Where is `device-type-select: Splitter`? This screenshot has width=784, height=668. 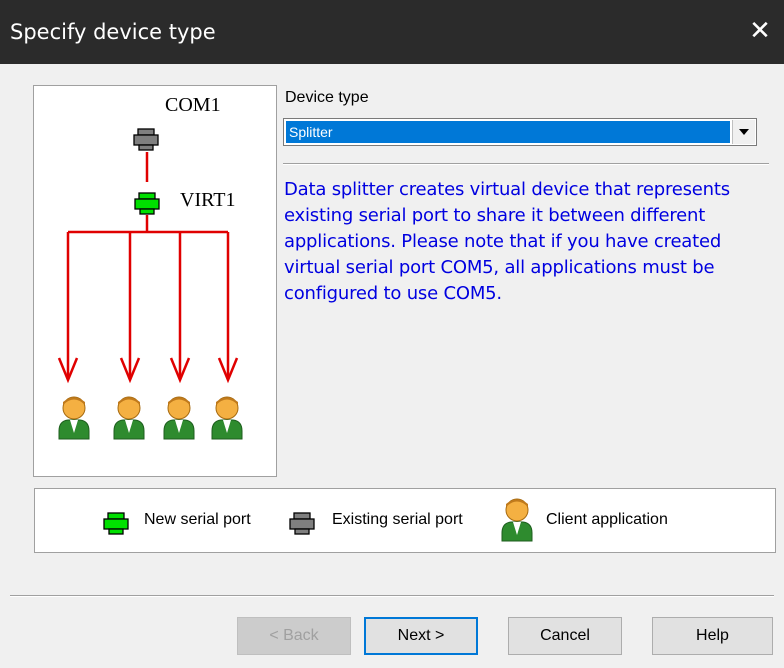 device-type-select: Splitter is located at coordinates (520, 132).